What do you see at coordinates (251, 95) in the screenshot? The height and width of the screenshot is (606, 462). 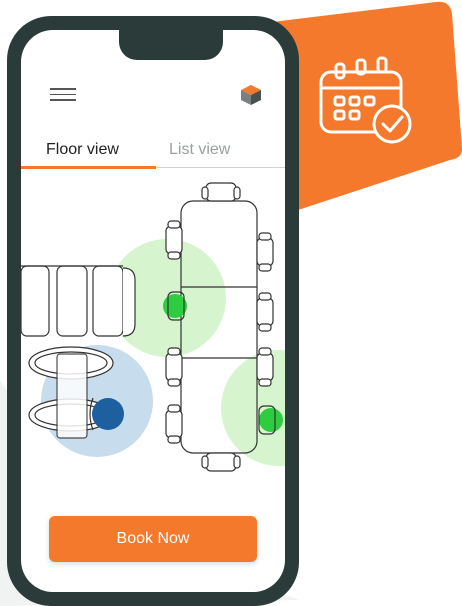 I see `cube-logo-icon` at bounding box center [251, 95].